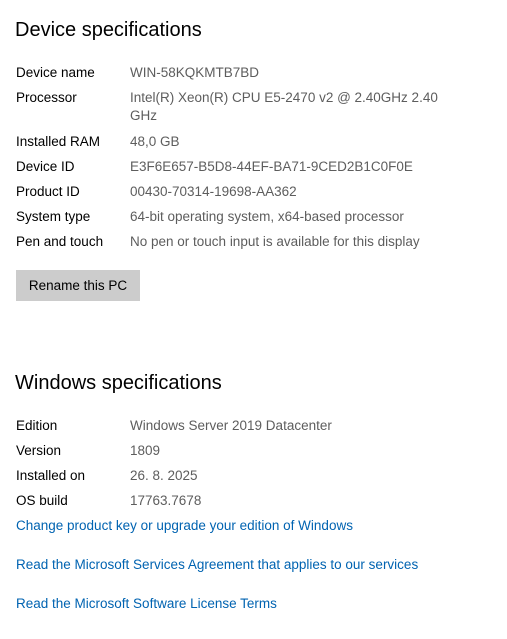 The height and width of the screenshot is (639, 507). I want to click on edition-label: Edition, so click(37, 425).